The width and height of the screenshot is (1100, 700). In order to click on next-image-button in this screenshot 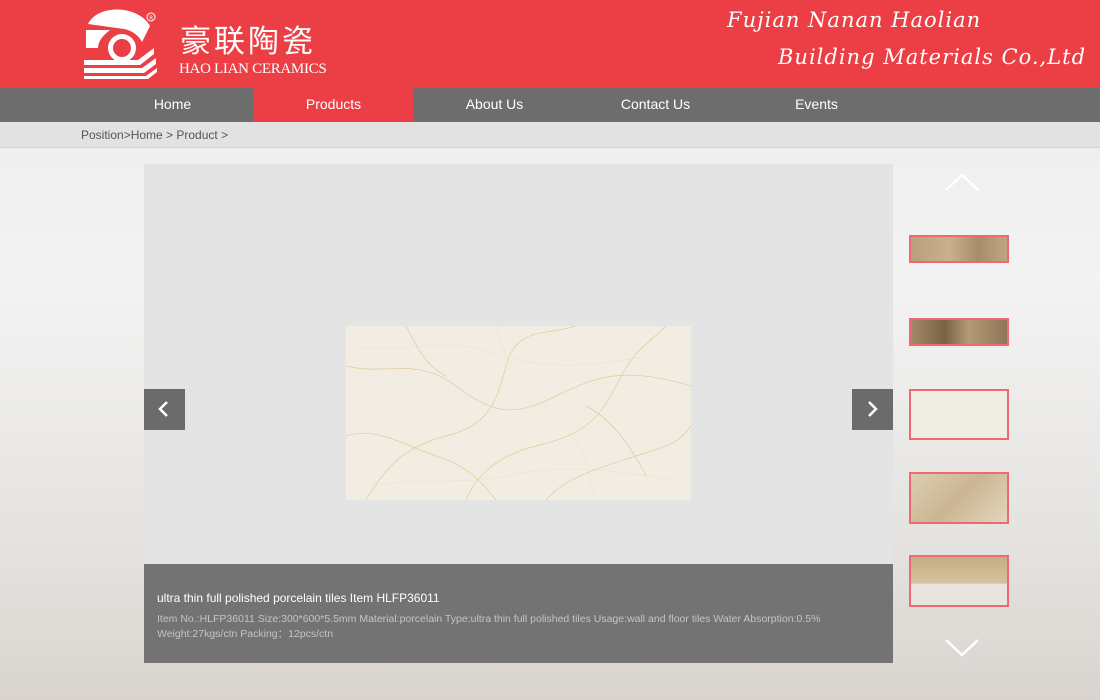, I will do `click(872, 409)`.